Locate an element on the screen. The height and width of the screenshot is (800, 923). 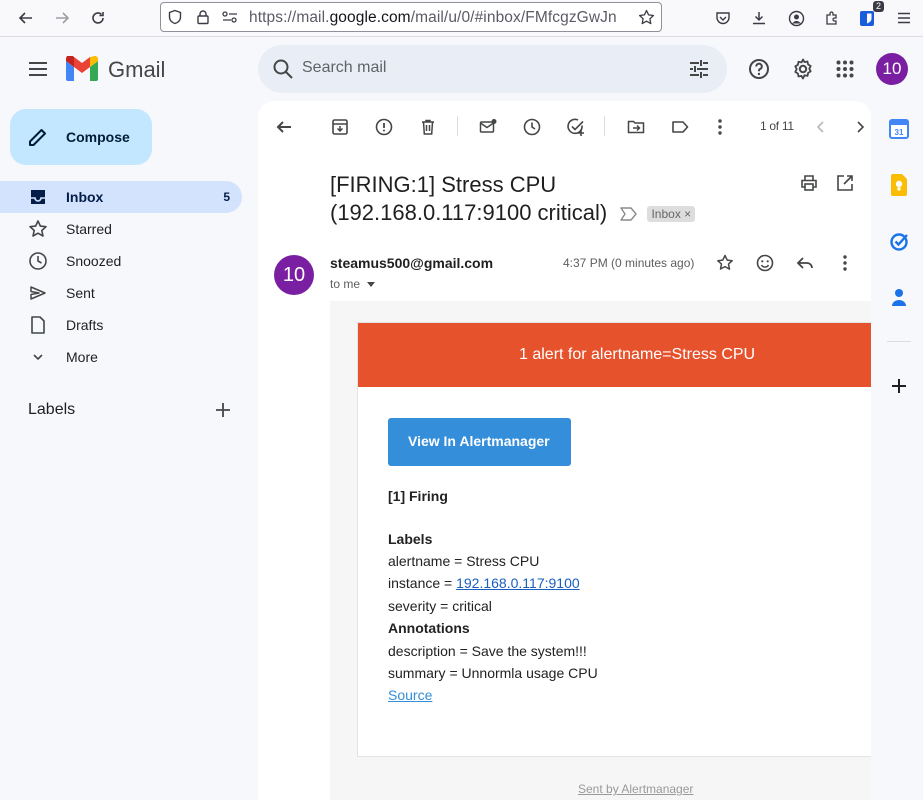
menu-hamburger-icon is located at coordinates (904, 18).